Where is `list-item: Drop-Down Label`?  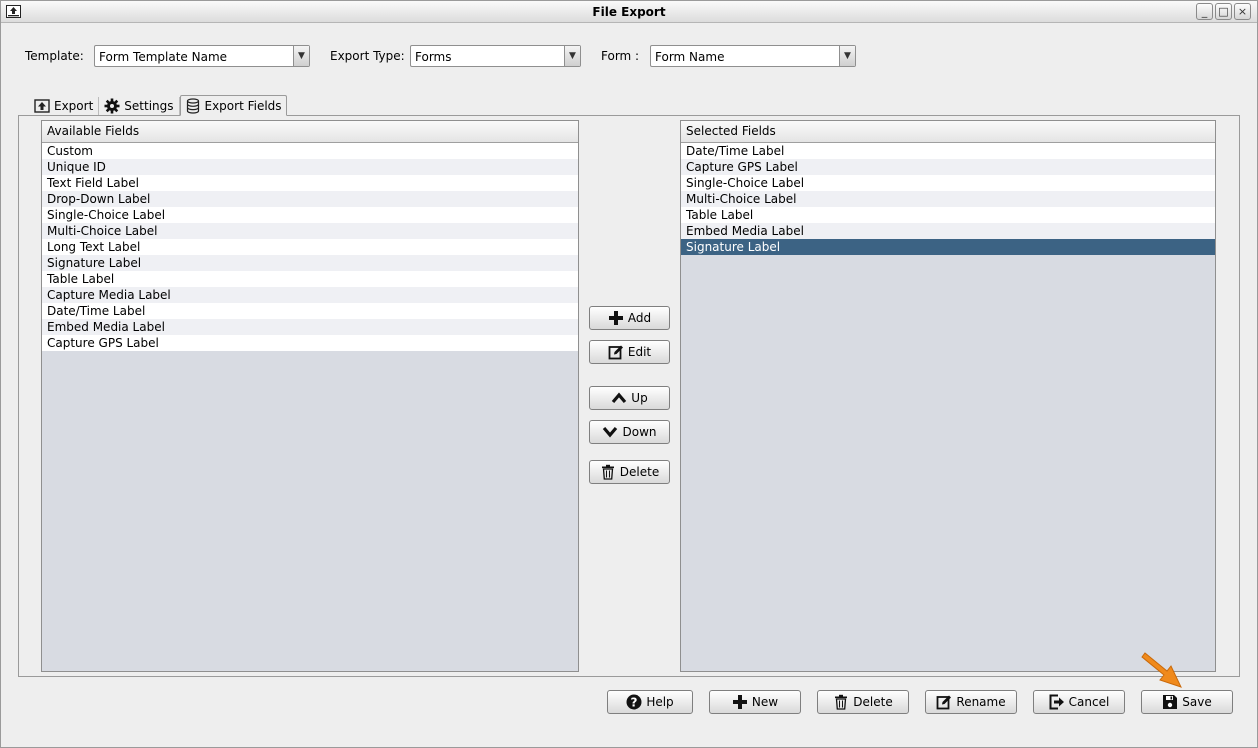
list-item: Drop-Down Label is located at coordinates (310, 199).